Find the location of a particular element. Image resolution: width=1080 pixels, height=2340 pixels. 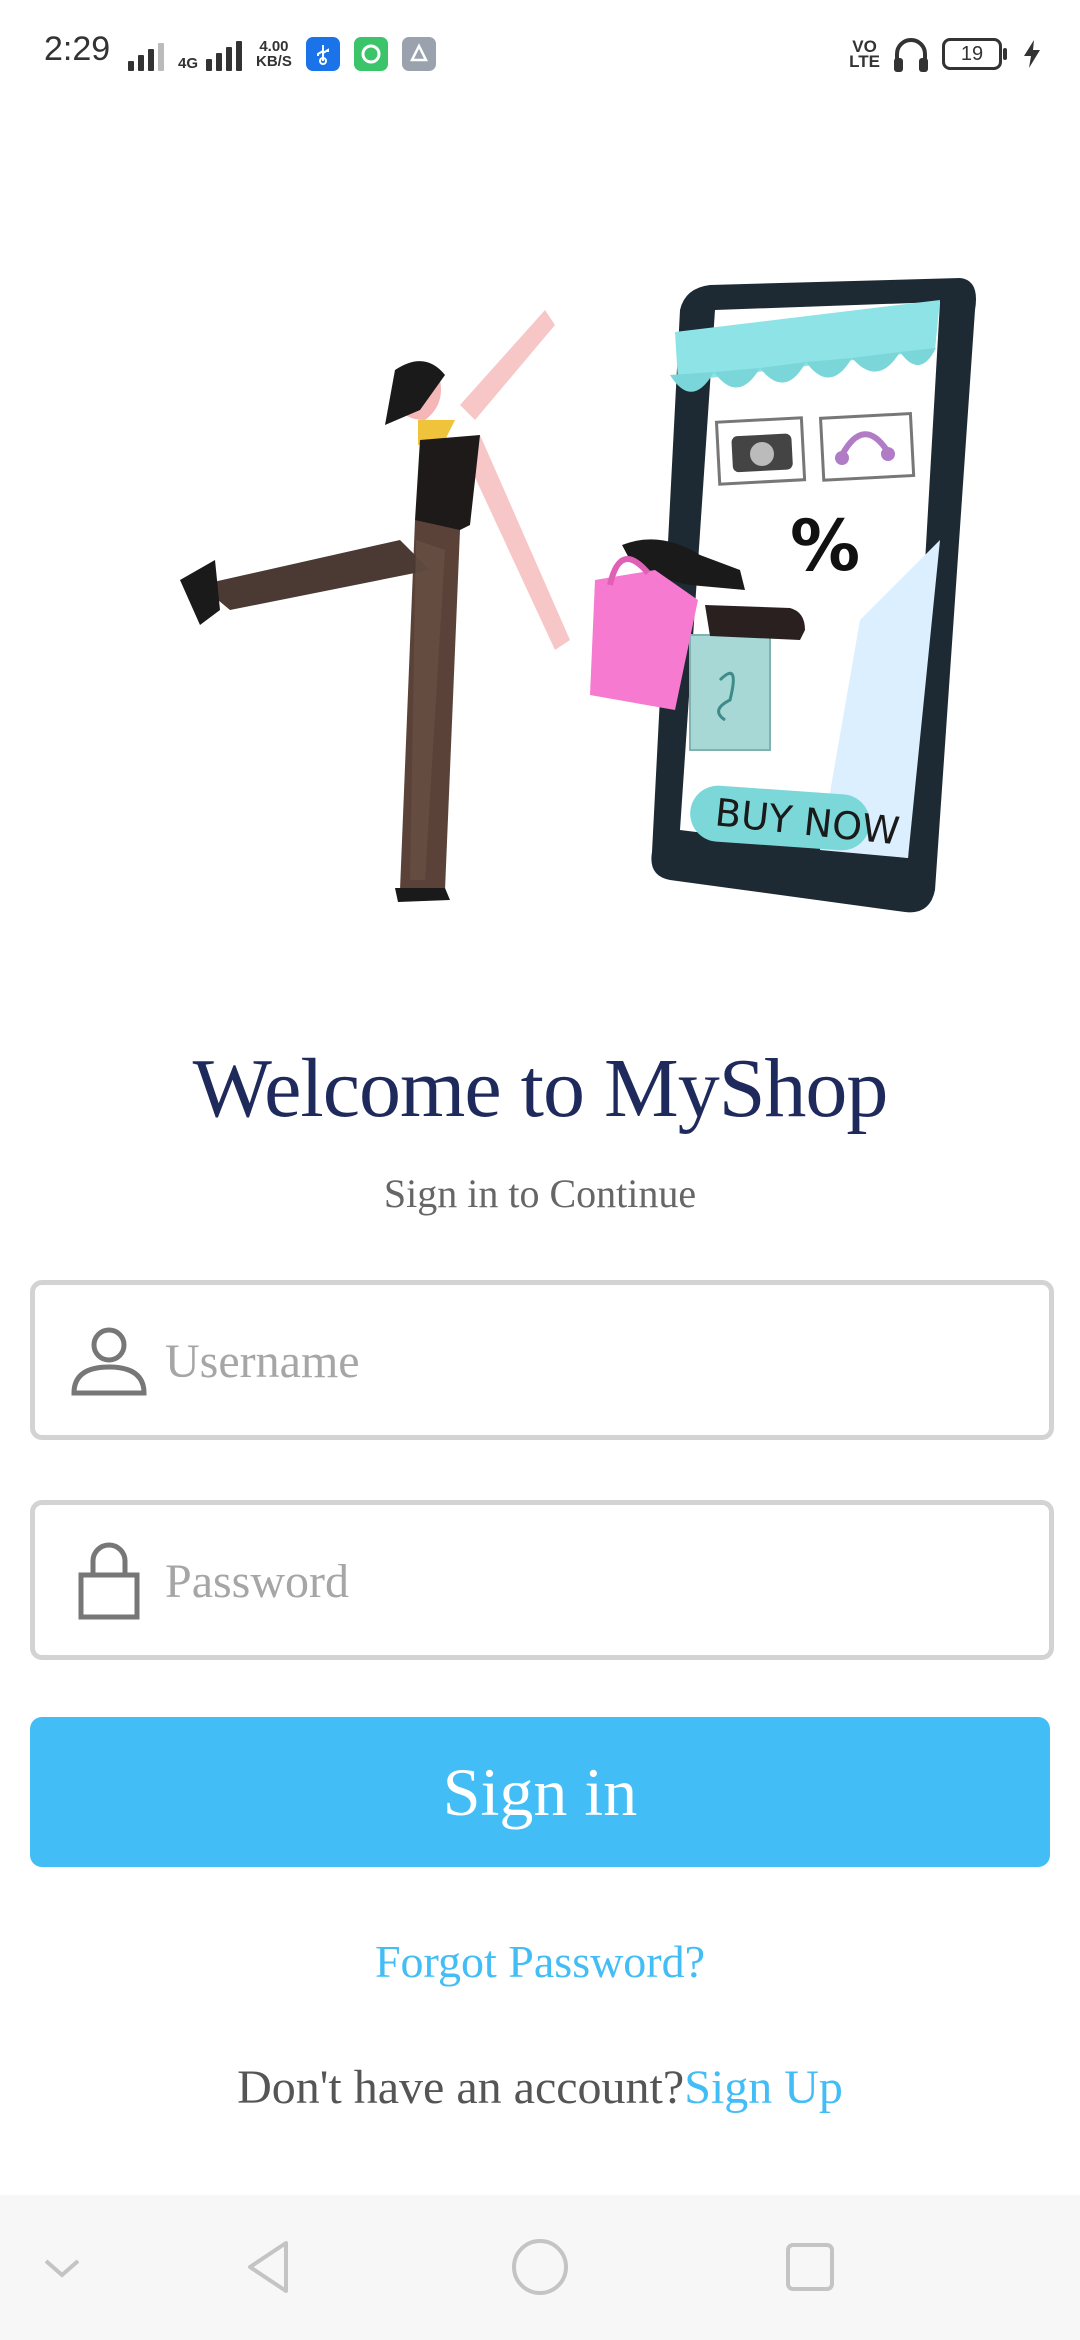

username-field is located at coordinates (542, 1360).